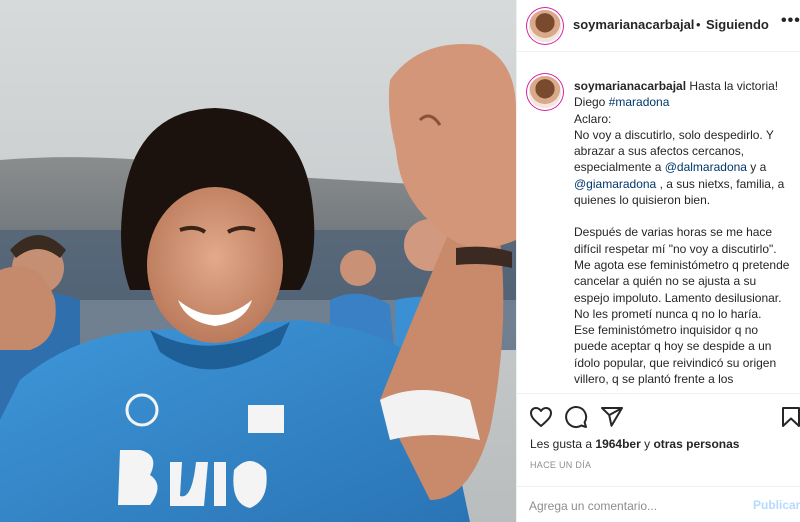 The image size is (800, 522). What do you see at coordinates (634, 506) in the screenshot?
I see `comment-input` at bounding box center [634, 506].